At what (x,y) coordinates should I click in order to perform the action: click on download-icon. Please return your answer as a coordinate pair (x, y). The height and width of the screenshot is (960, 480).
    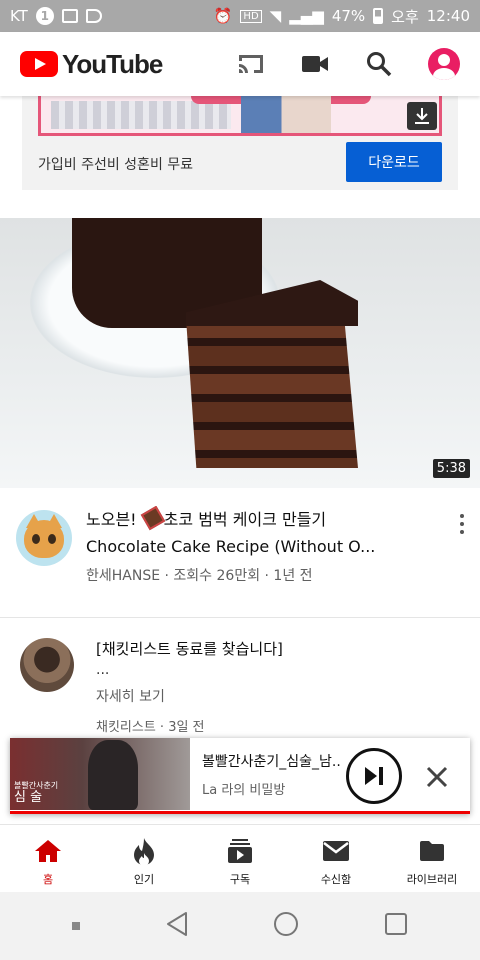
    Looking at the image, I should click on (422, 116).